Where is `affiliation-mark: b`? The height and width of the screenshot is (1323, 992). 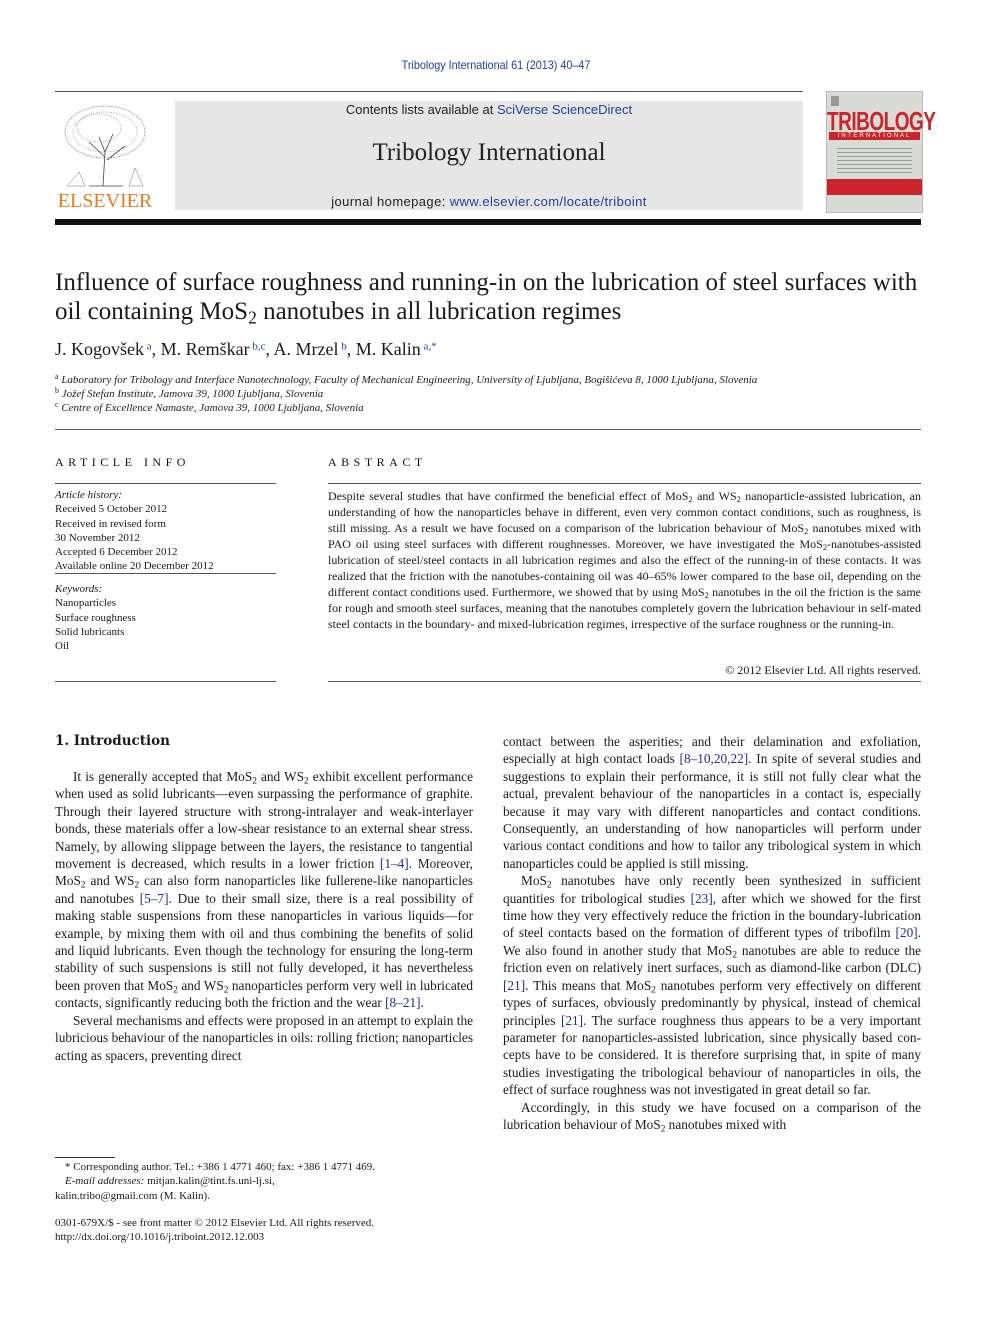 affiliation-mark: b is located at coordinates (57, 390).